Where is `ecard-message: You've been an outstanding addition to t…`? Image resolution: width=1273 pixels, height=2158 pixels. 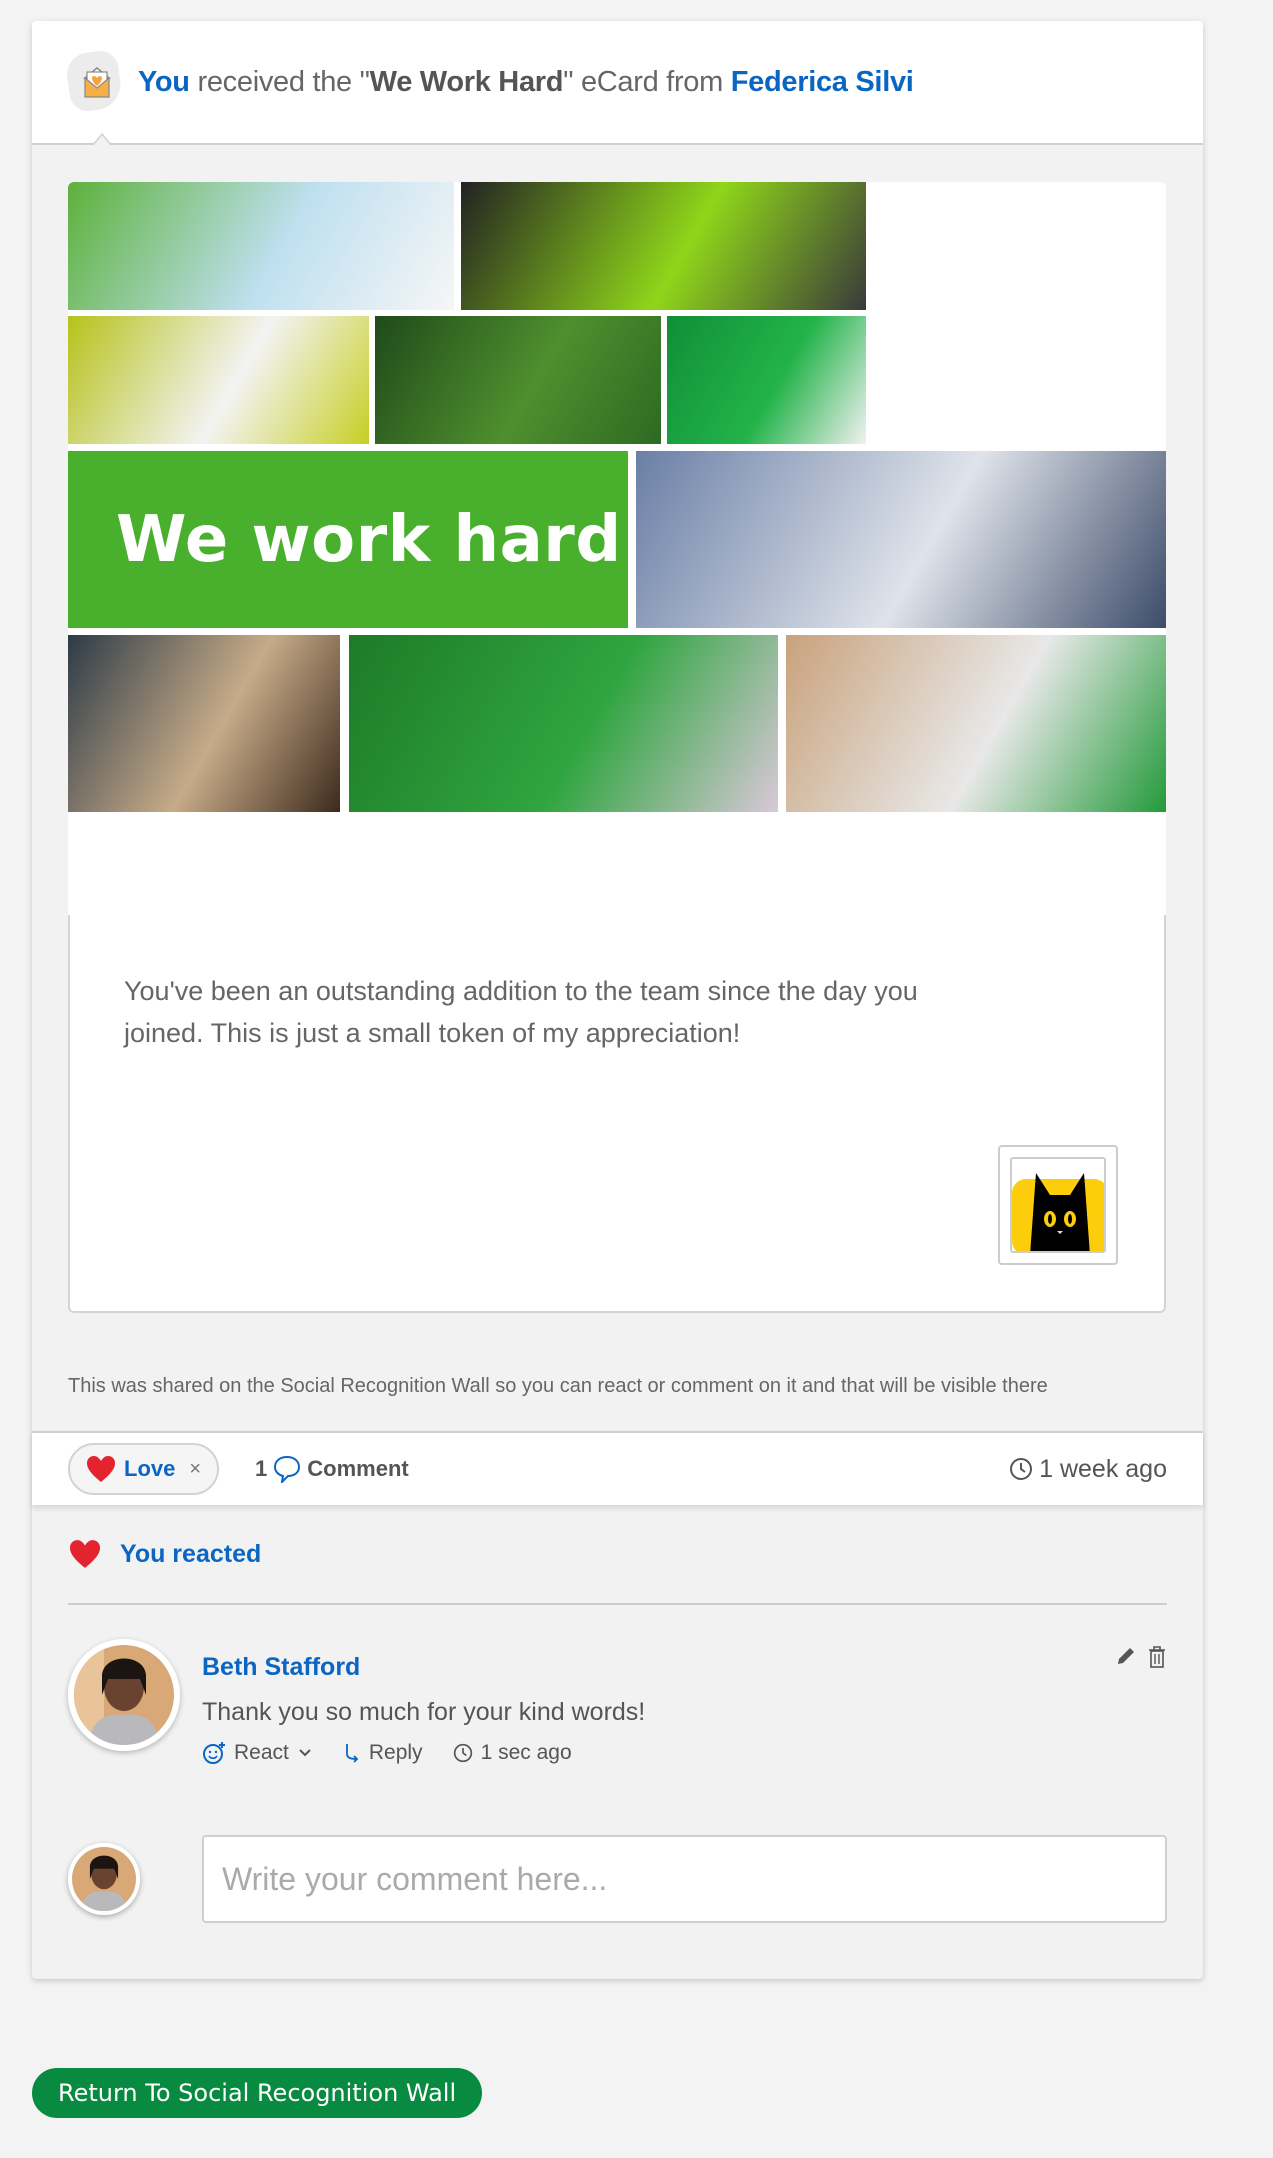
ecard-message: You've been an outstanding addition to t… is located at coordinates (521, 1012).